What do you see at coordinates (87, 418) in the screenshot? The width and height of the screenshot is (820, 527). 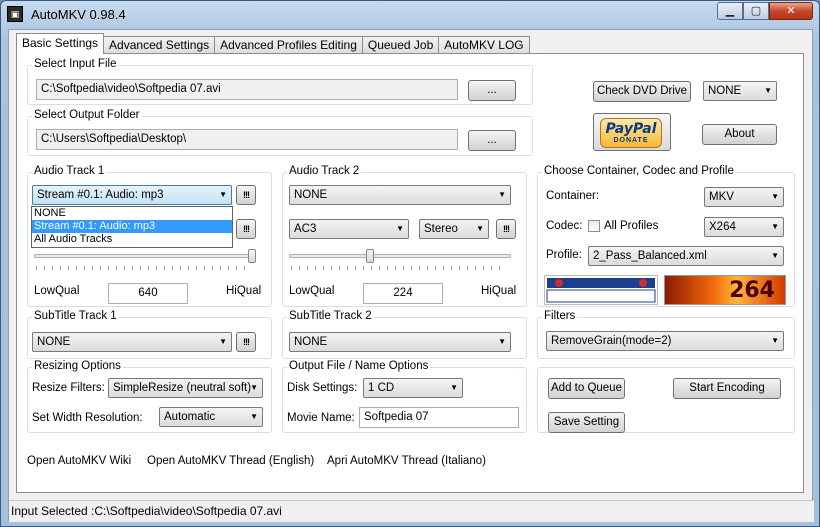 I see `set-width-label: Set Width Resolution:` at bounding box center [87, 418].